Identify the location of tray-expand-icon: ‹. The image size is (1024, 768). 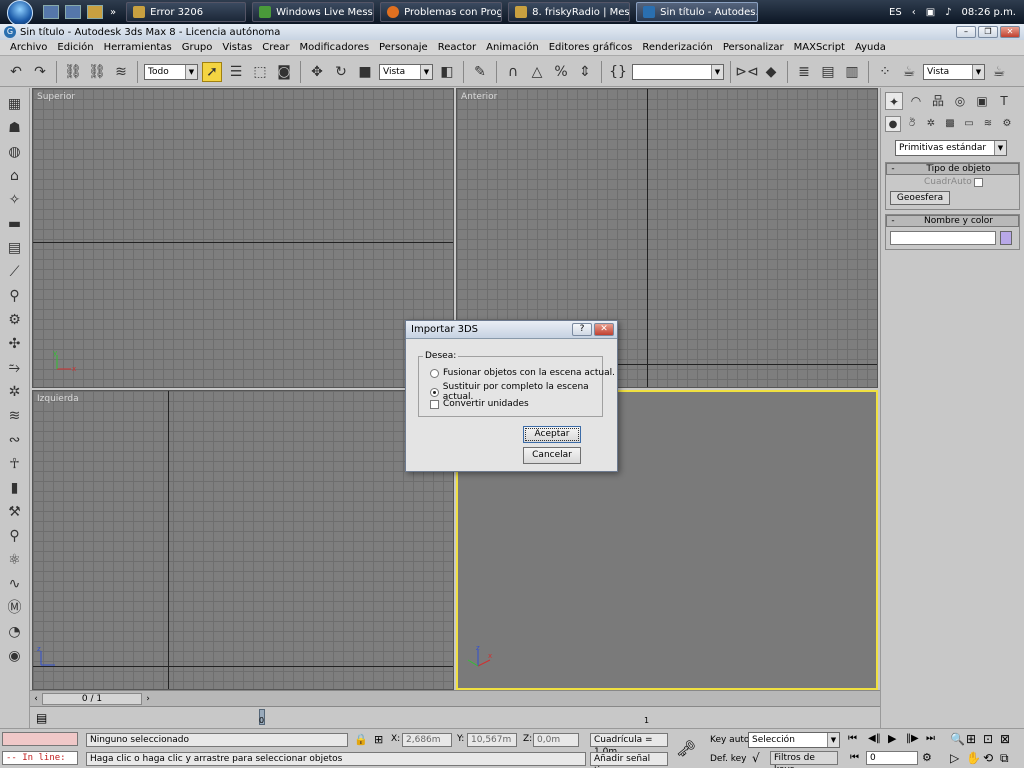
(914, 12).